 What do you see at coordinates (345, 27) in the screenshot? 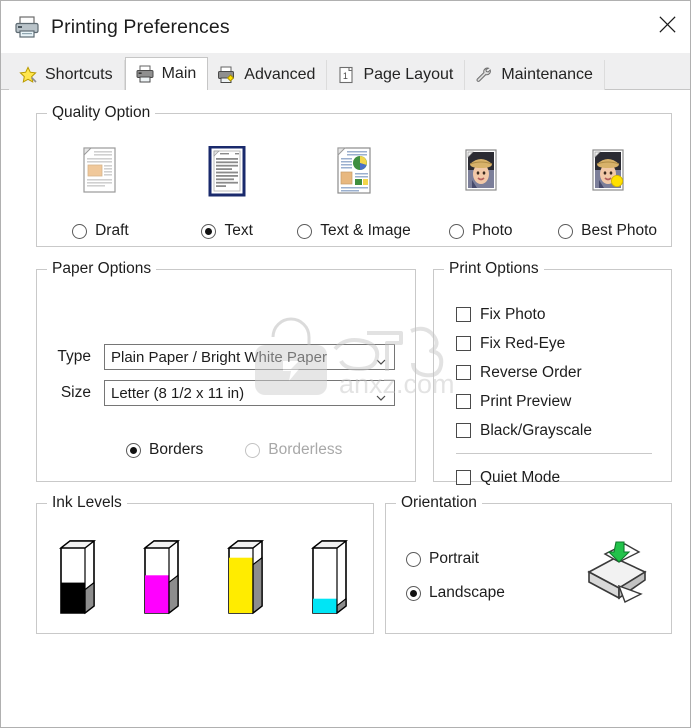
I see `title-bar: Printing Preferences` at bounding box center [345, 27].